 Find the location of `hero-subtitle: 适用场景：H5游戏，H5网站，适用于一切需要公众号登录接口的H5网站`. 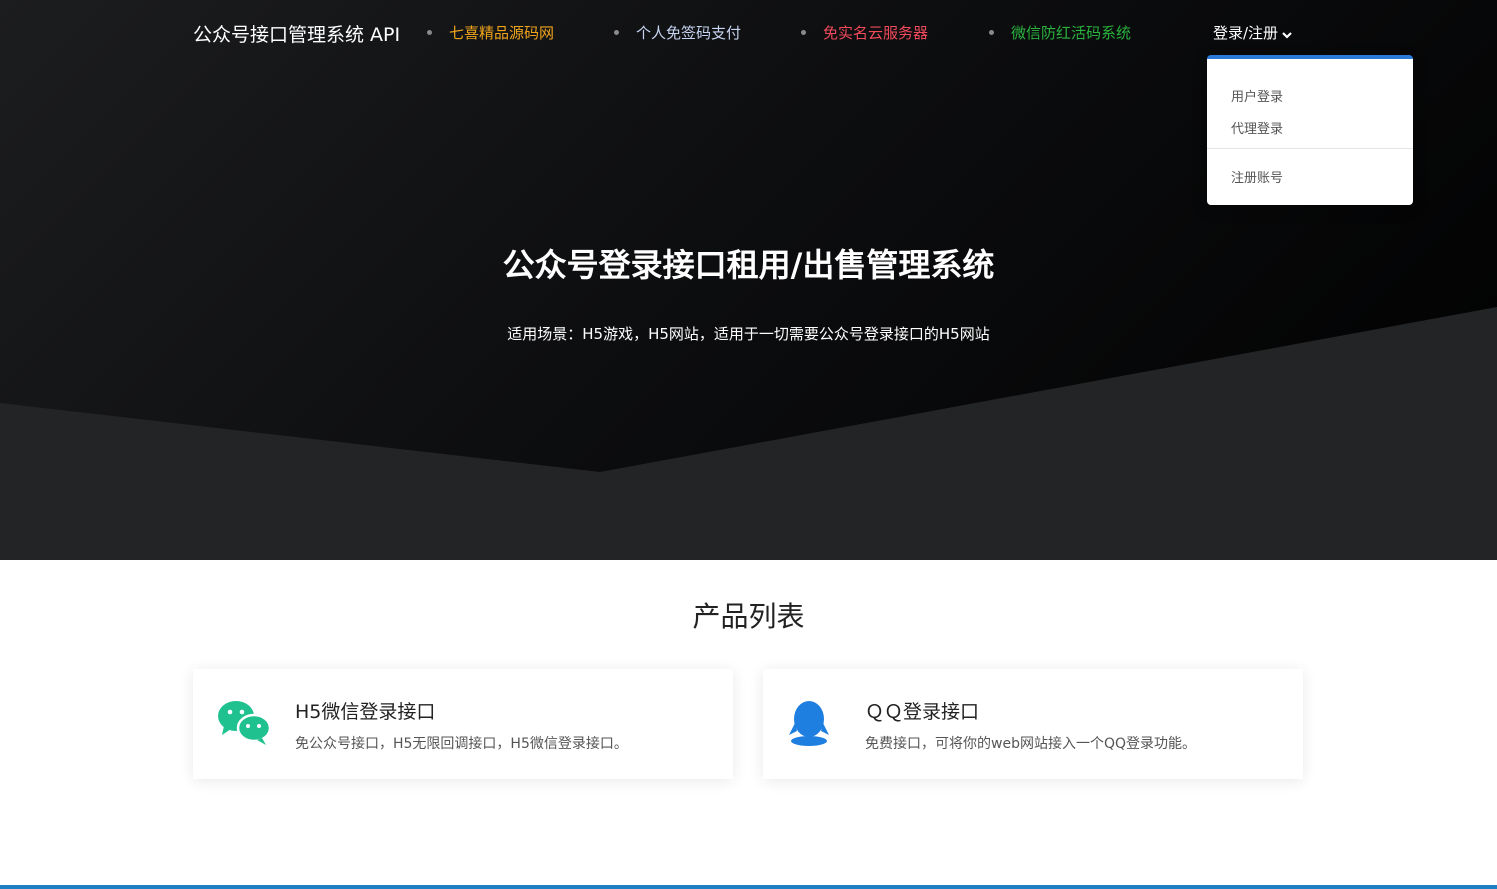

hero-subtitle: 适用场景：H5游戏，H5网站，适用于一切需要公众号登录接口的H5网站 is located at coordinates (748, 334).